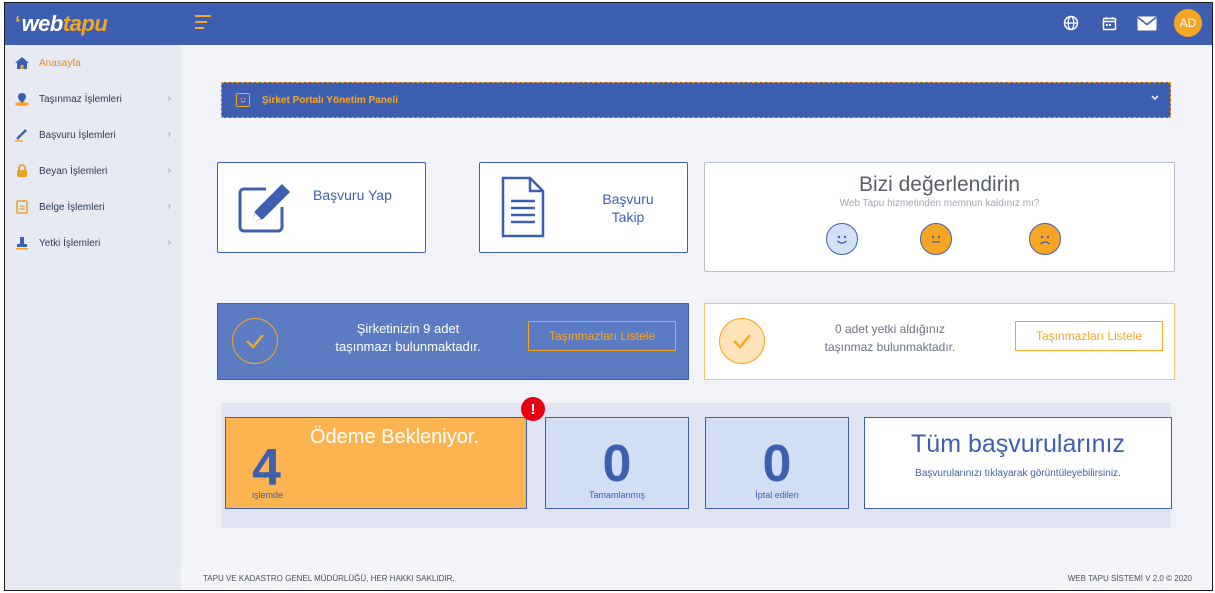  I want to click on neutral-face-icon, so click(936, 239).